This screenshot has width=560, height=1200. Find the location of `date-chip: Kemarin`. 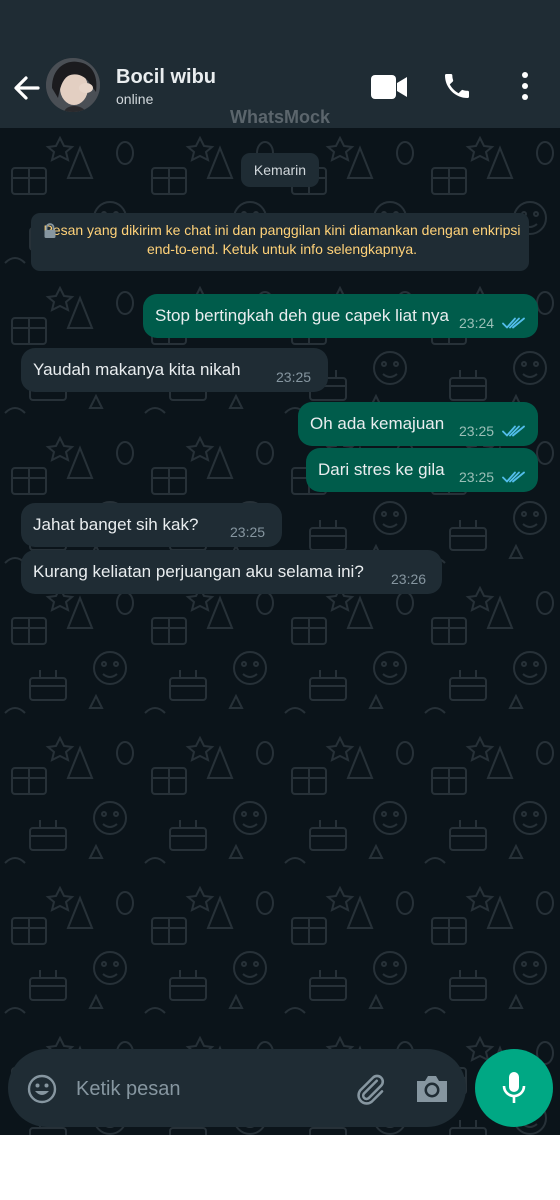

date-chip: Kemarin is located at coordinates (280, 170).